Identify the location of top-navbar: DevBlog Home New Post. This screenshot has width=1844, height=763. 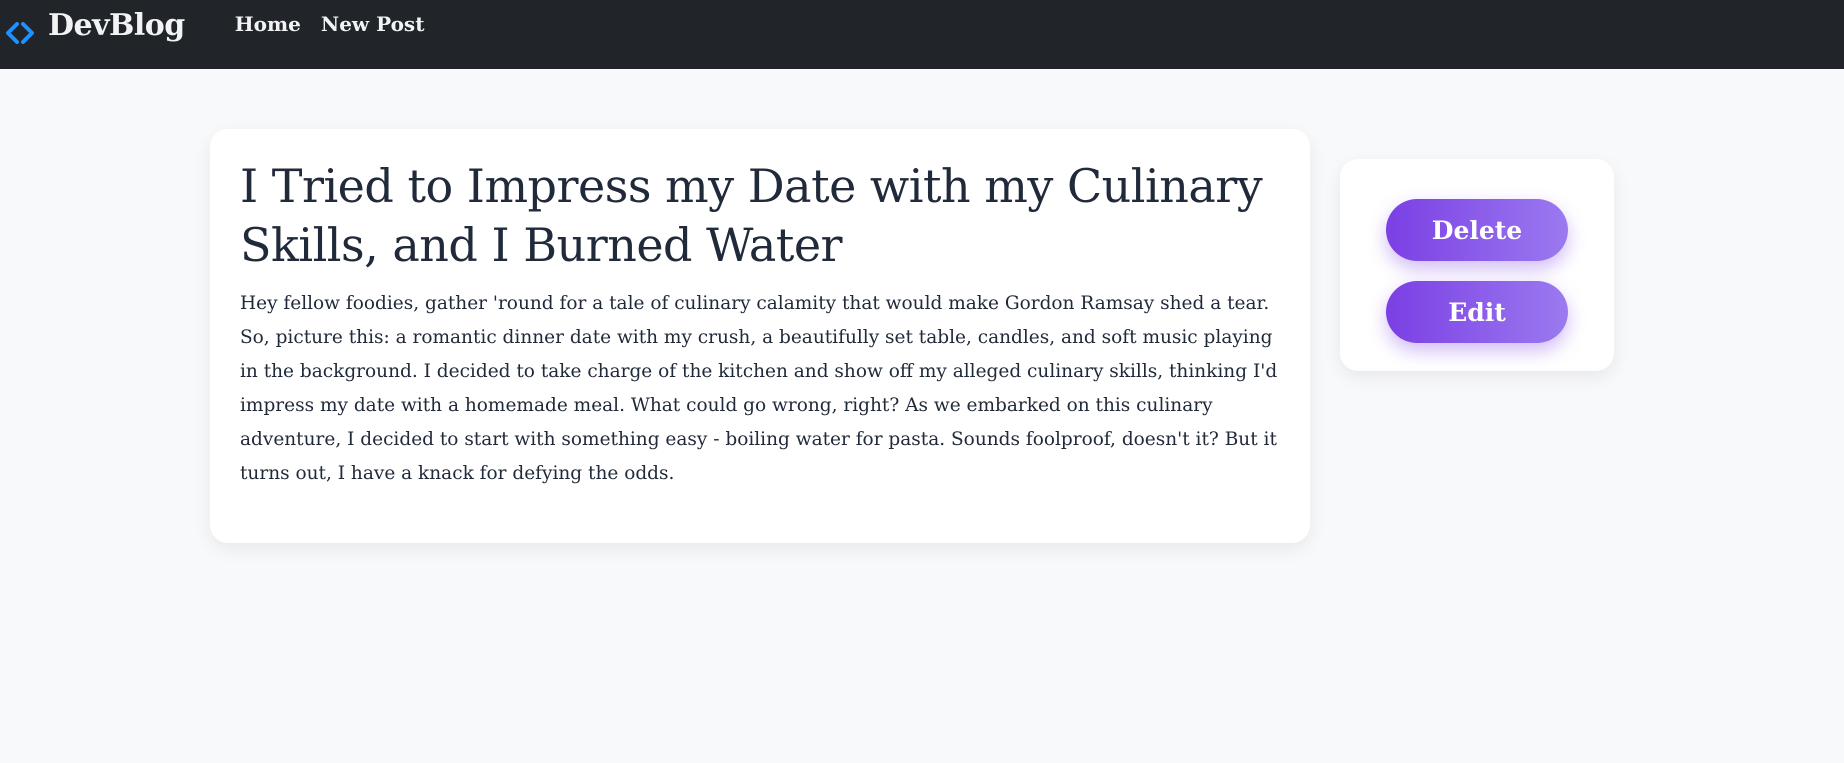
(922, 34).